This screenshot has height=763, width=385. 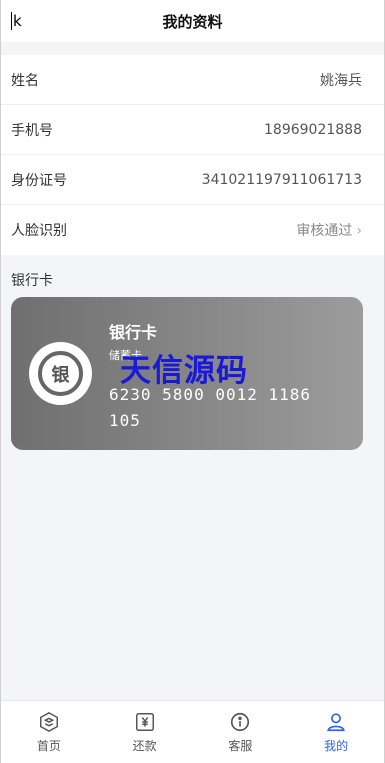 What do you see at coordinates (48, 721) in the screenshot?
I see `home-icon` at bounding box center [48, 721].